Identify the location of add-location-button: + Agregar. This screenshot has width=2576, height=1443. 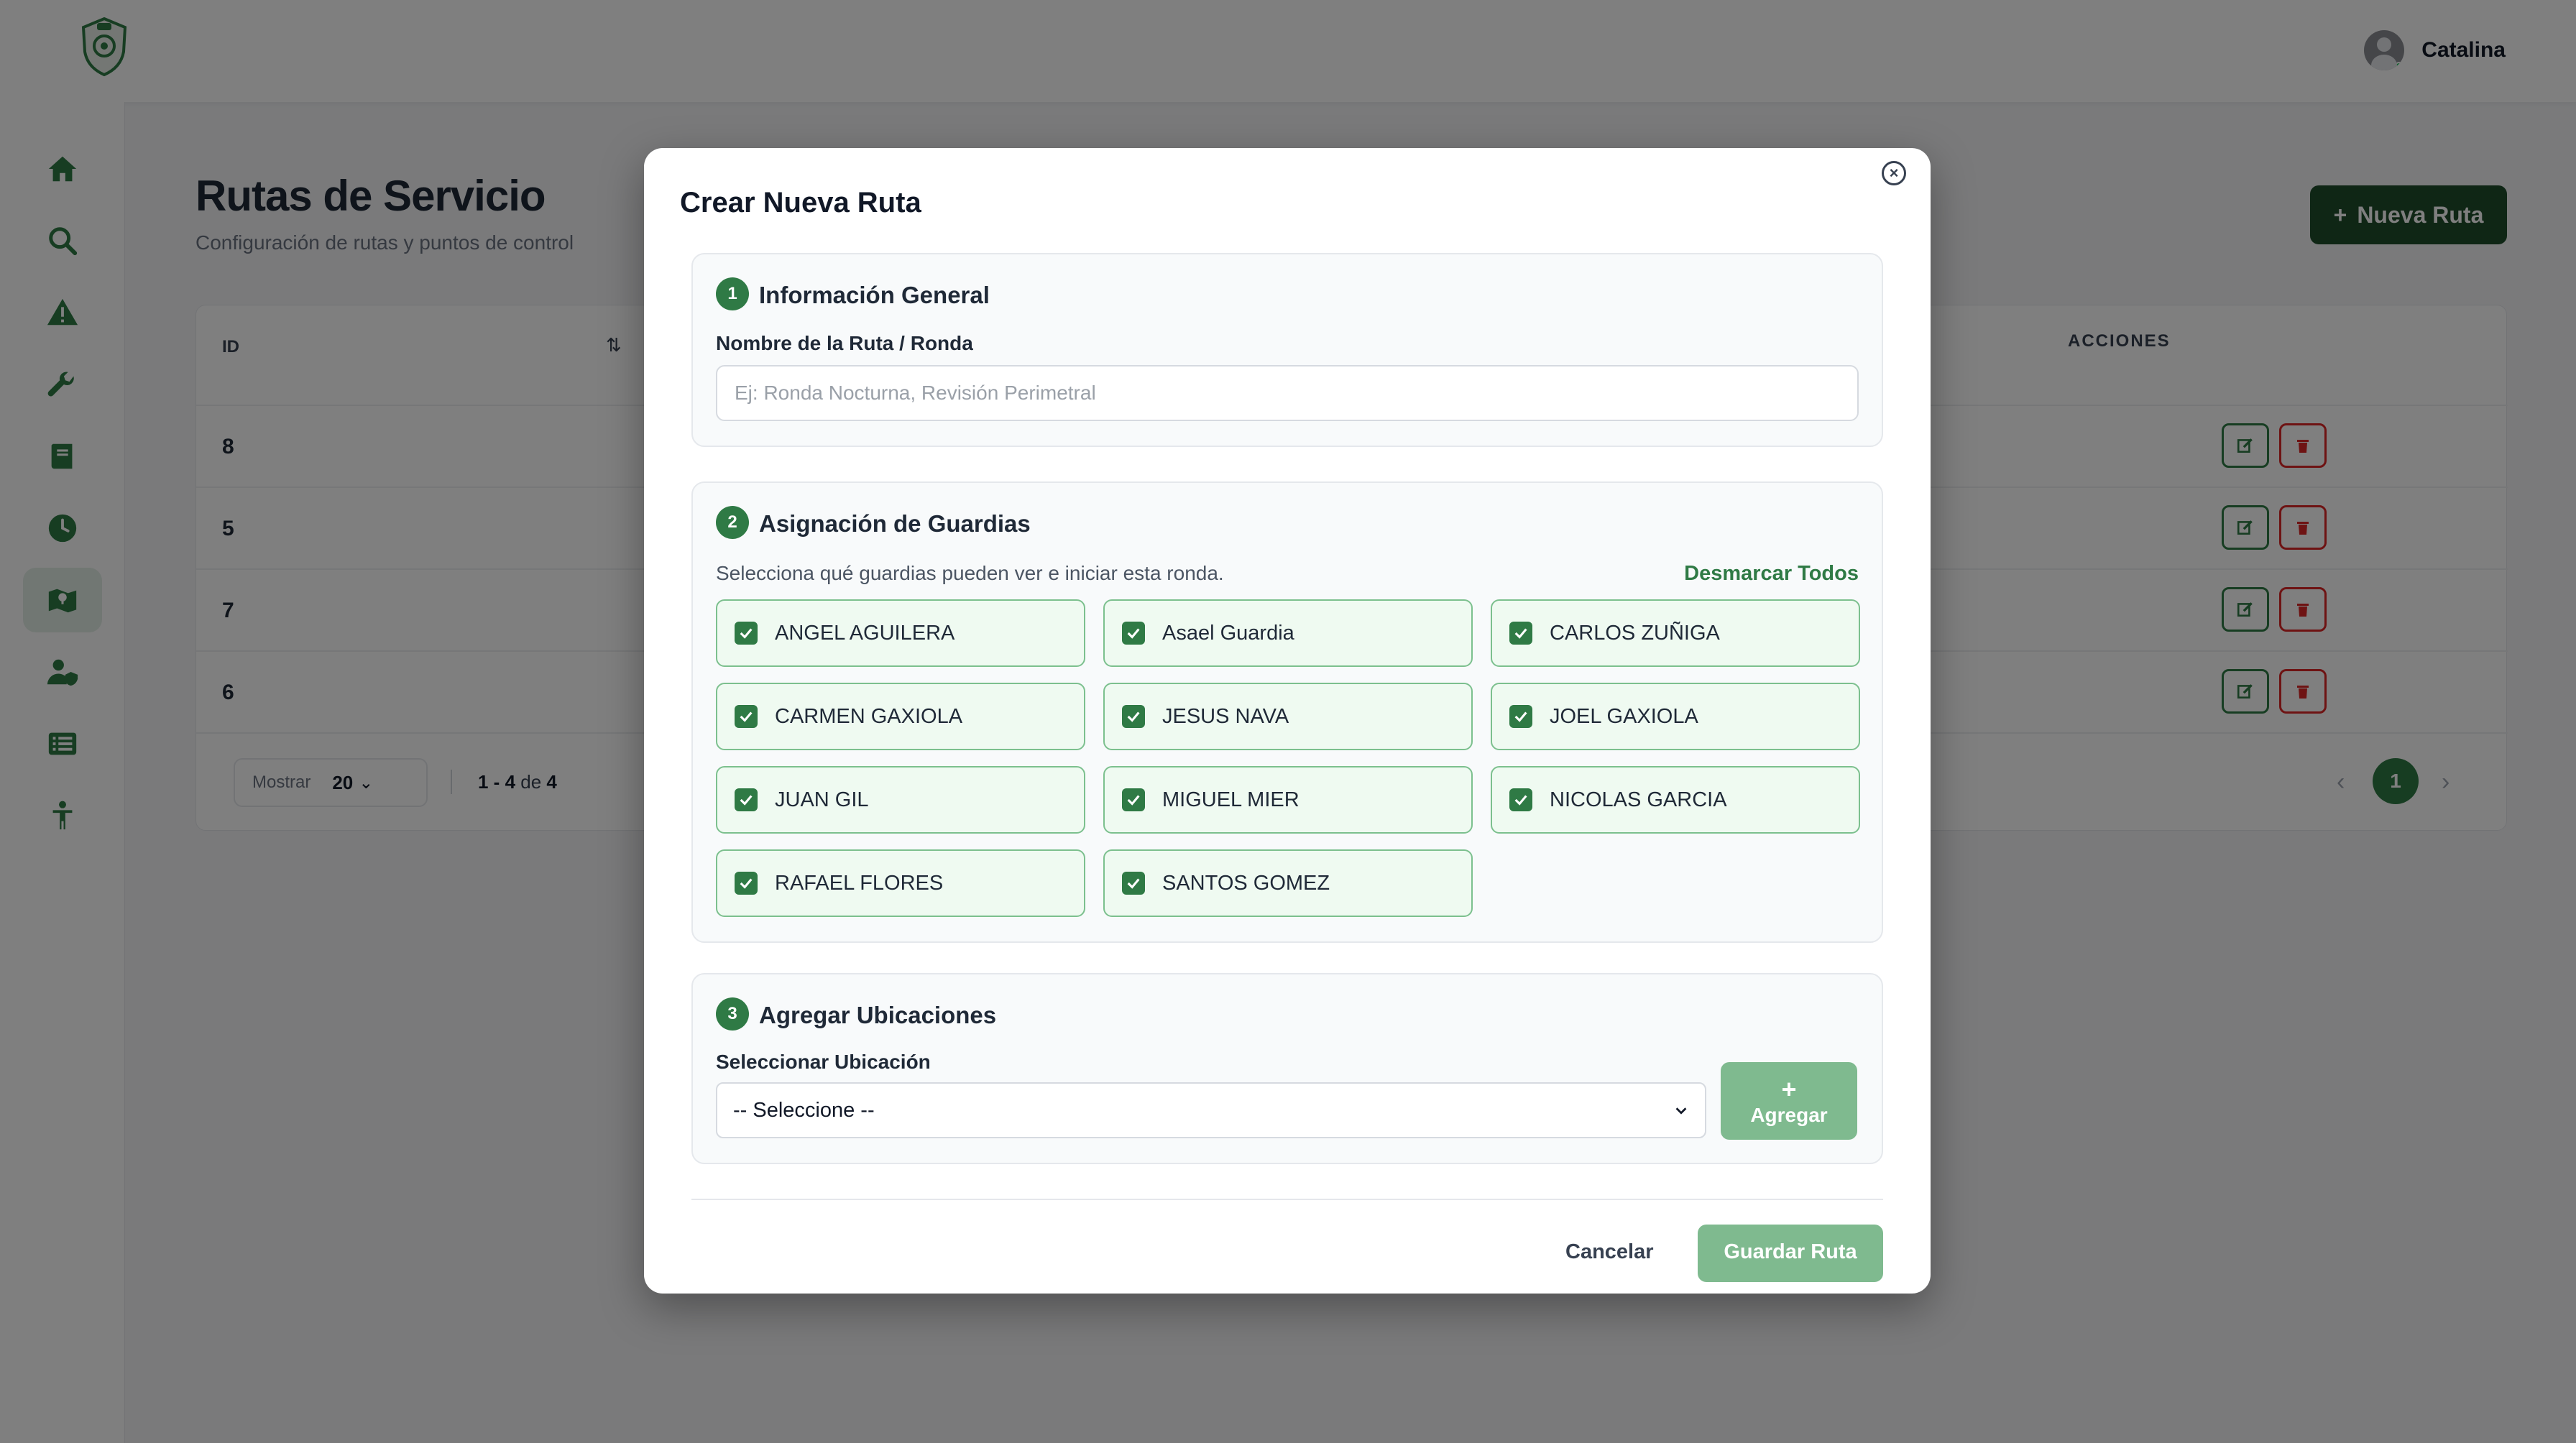
(1789, 1101).